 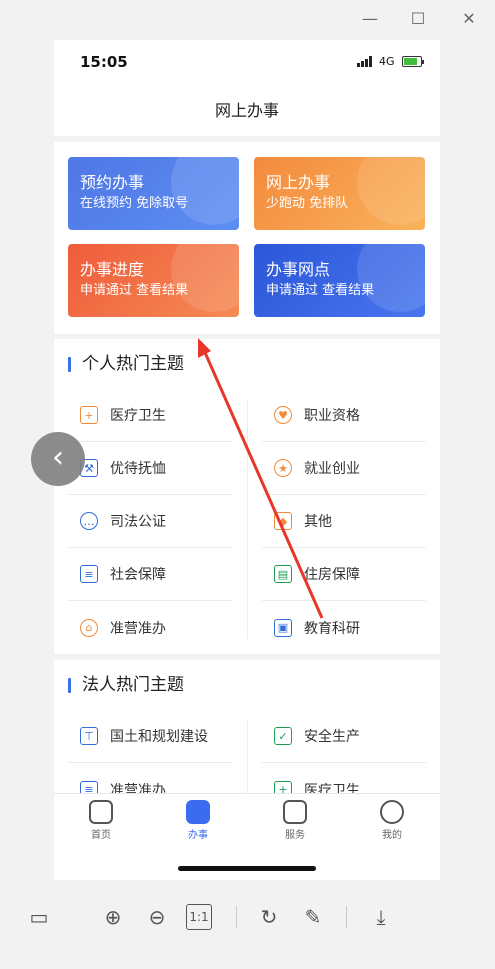 What do you see at coordinates (199, 917) in the screenshot?
I see `actual-size-icon: 1:1` at bounding box center [199, 917].